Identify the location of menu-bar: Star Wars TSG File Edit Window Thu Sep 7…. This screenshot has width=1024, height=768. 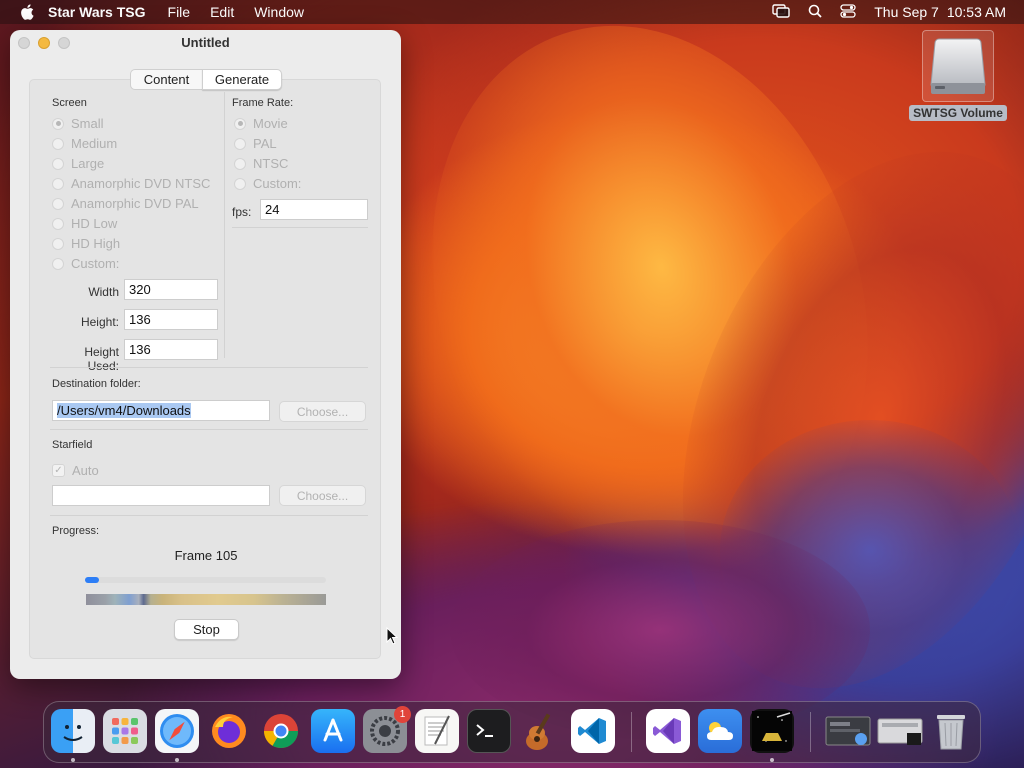
(512, 12).